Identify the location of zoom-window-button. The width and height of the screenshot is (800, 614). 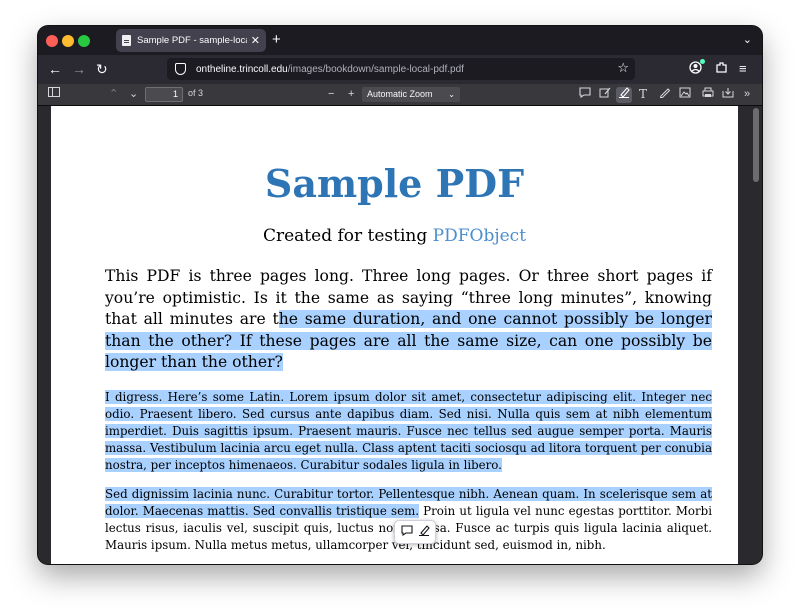
(84, 41).